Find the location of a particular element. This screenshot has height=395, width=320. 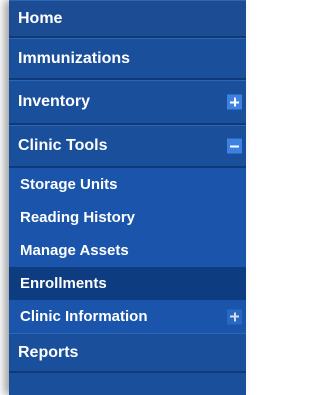

nav-subitem-label: Manage Assets is located at coordinates (74, 250).